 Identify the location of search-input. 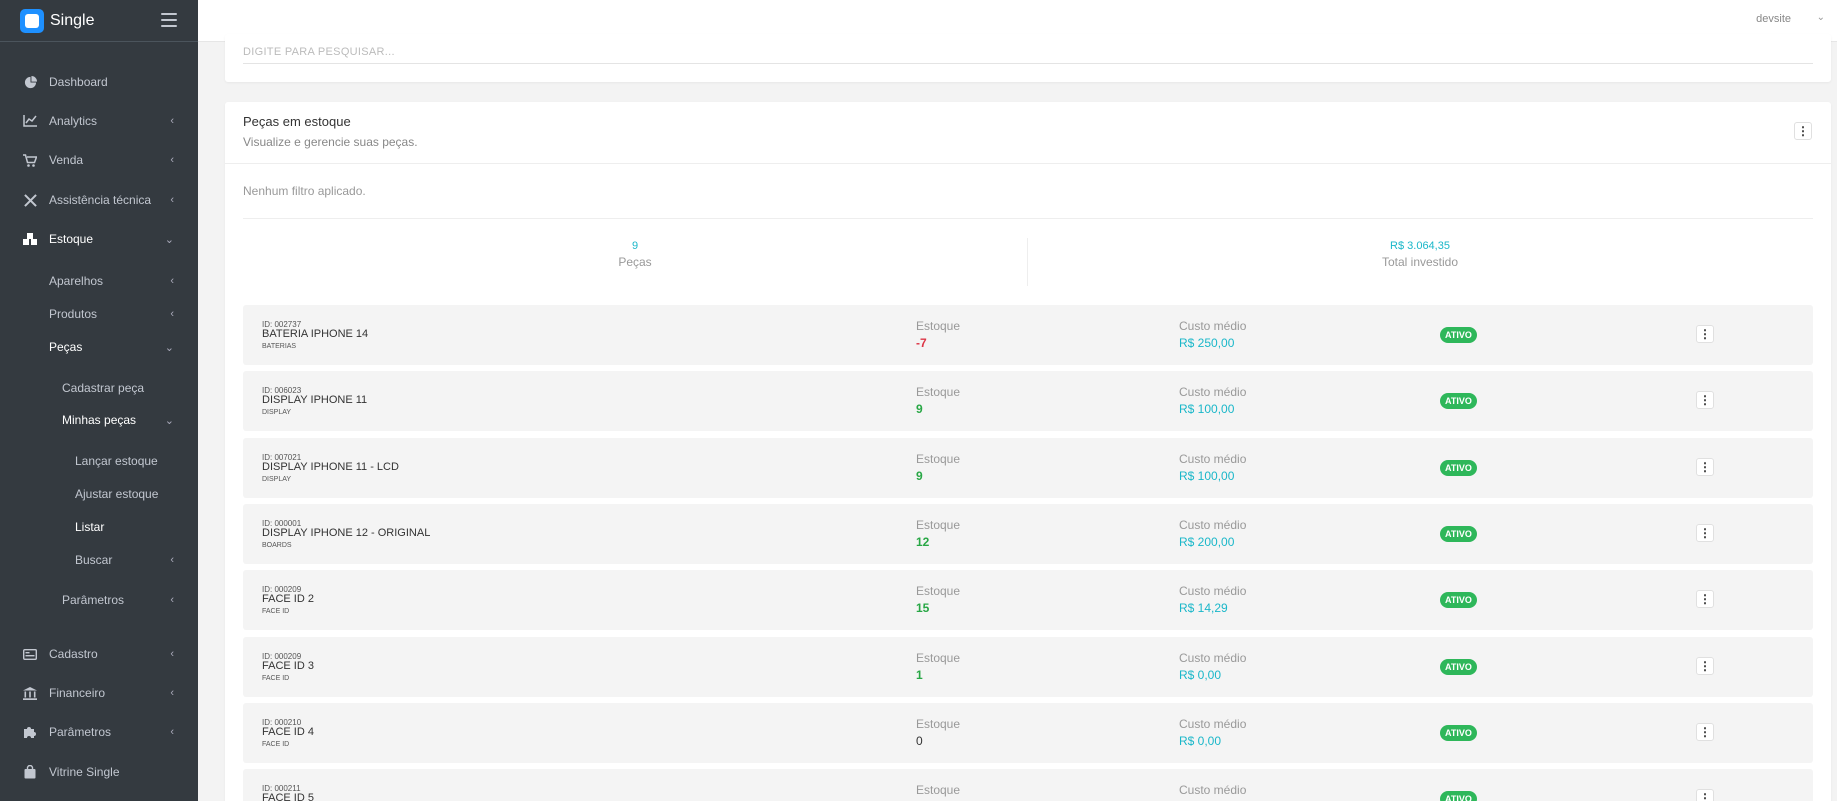
(1028, 52).